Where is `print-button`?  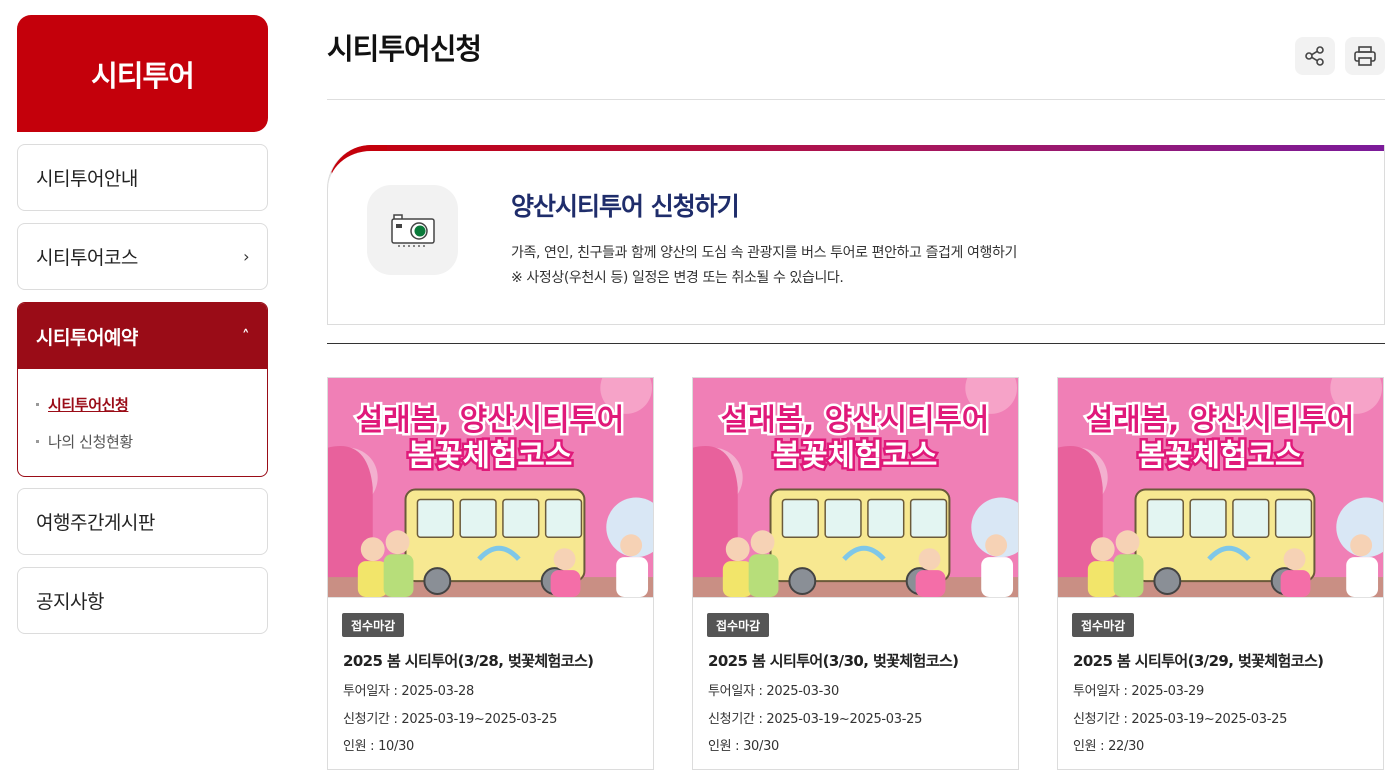
print-button is located at coordinates (1365, 56).